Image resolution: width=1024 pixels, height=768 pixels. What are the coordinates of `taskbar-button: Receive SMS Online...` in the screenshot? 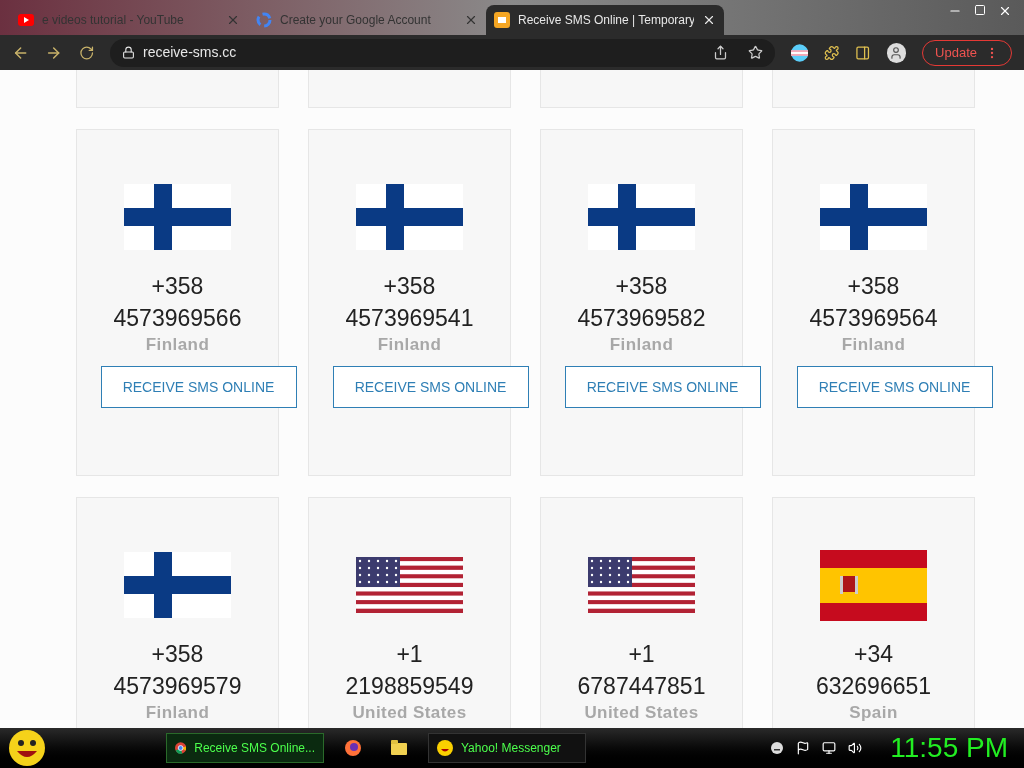 It's located at (245, 748).